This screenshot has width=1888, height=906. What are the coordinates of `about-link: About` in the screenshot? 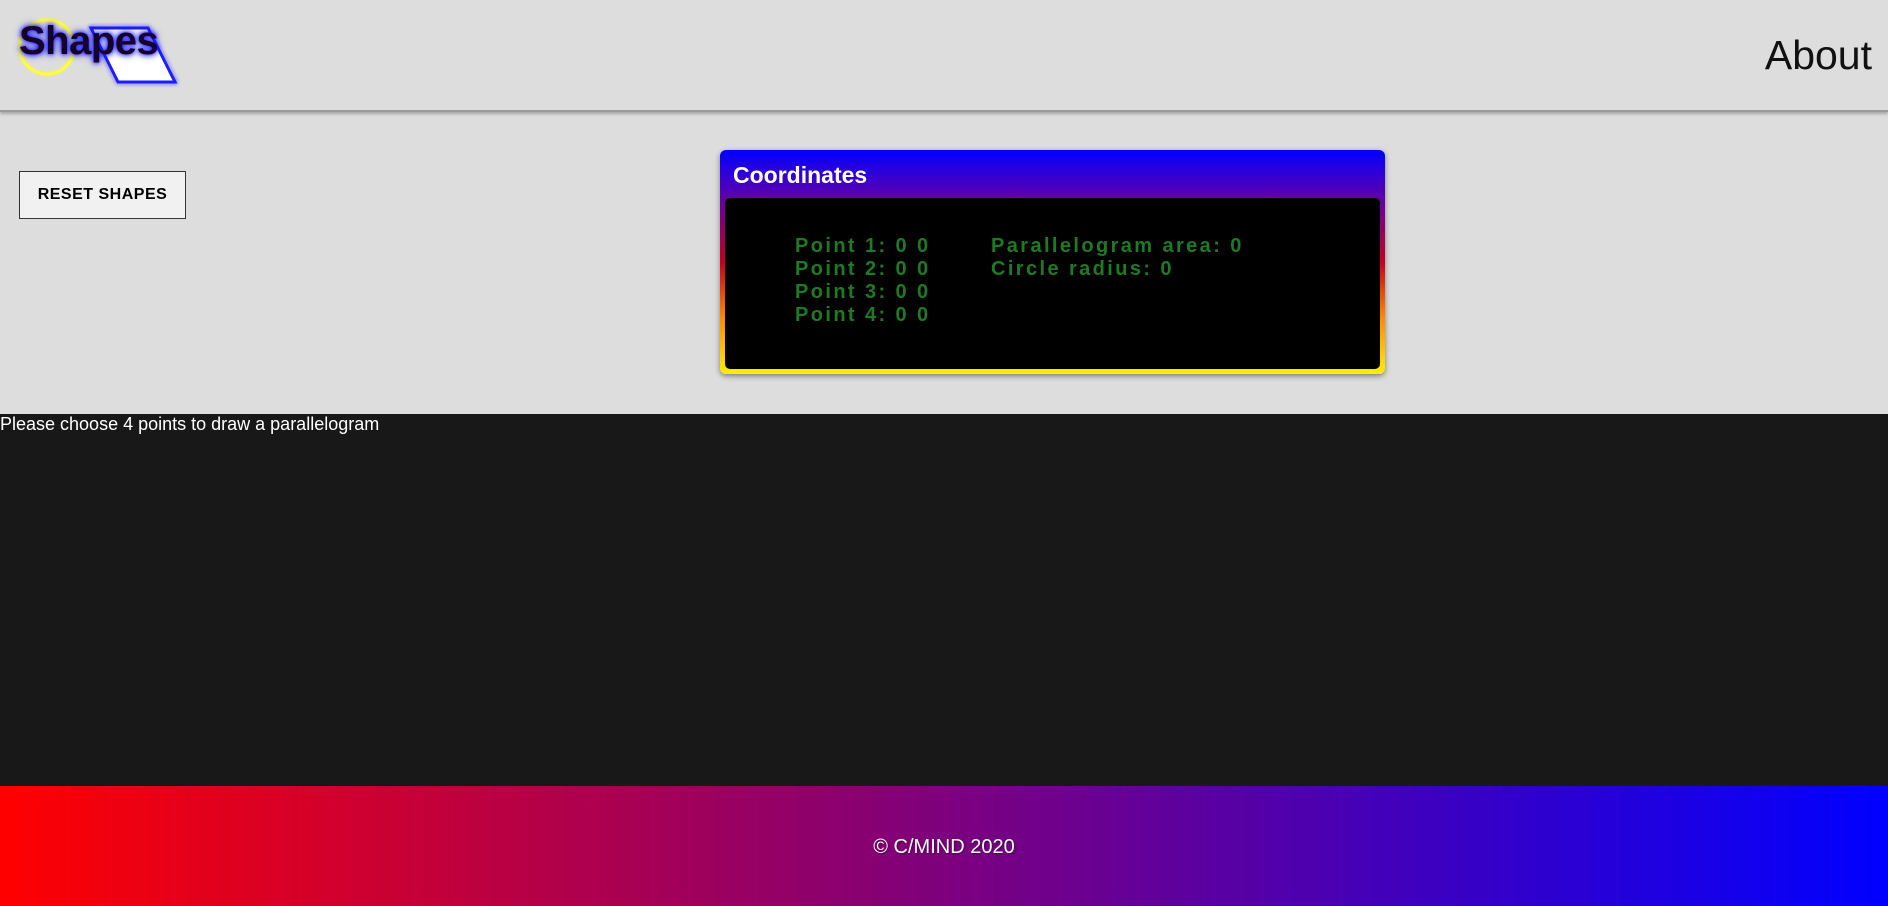 It's located at (1818, 55).